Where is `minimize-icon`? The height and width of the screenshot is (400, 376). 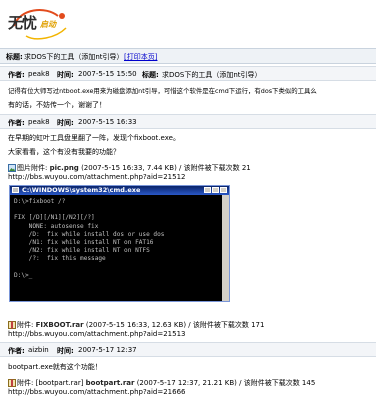 minimize-icon is located at coordinates (207, 190).